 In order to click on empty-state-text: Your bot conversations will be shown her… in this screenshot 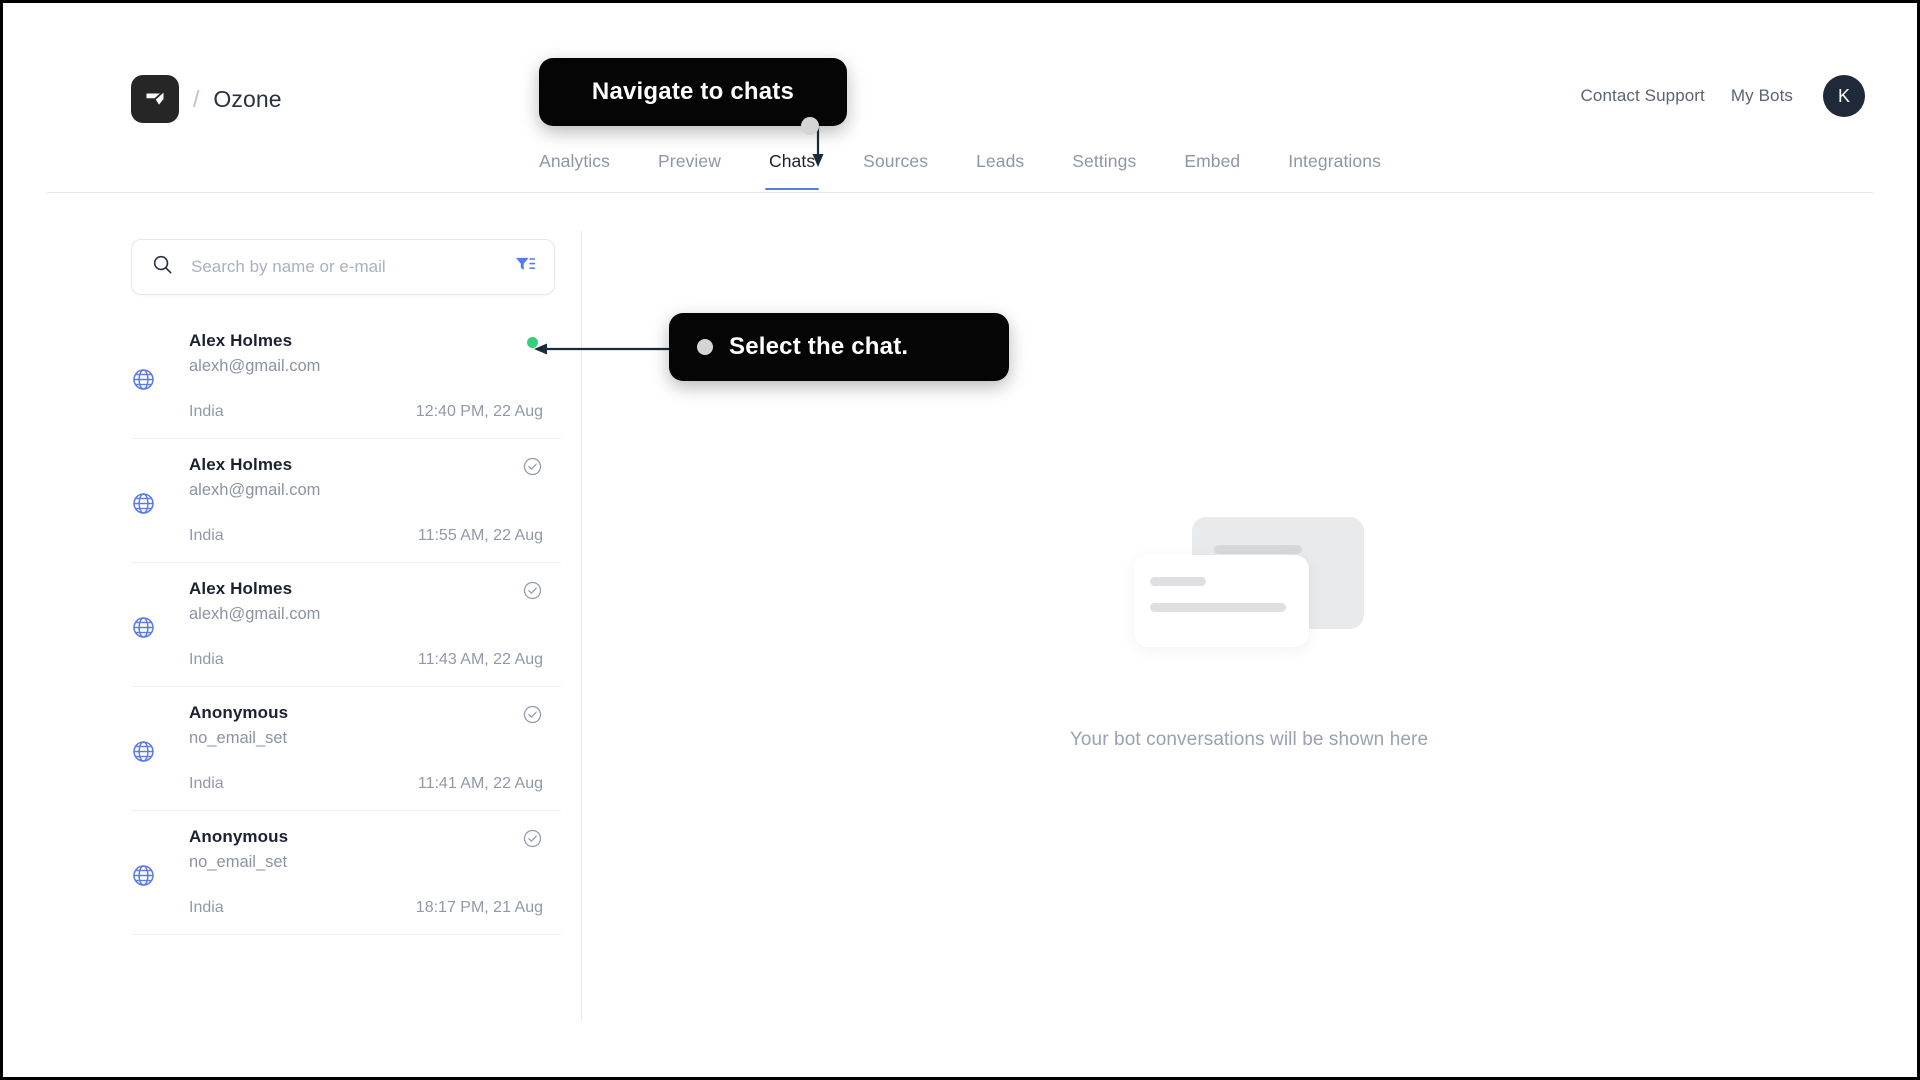, I will do `click(1249, 739)`.